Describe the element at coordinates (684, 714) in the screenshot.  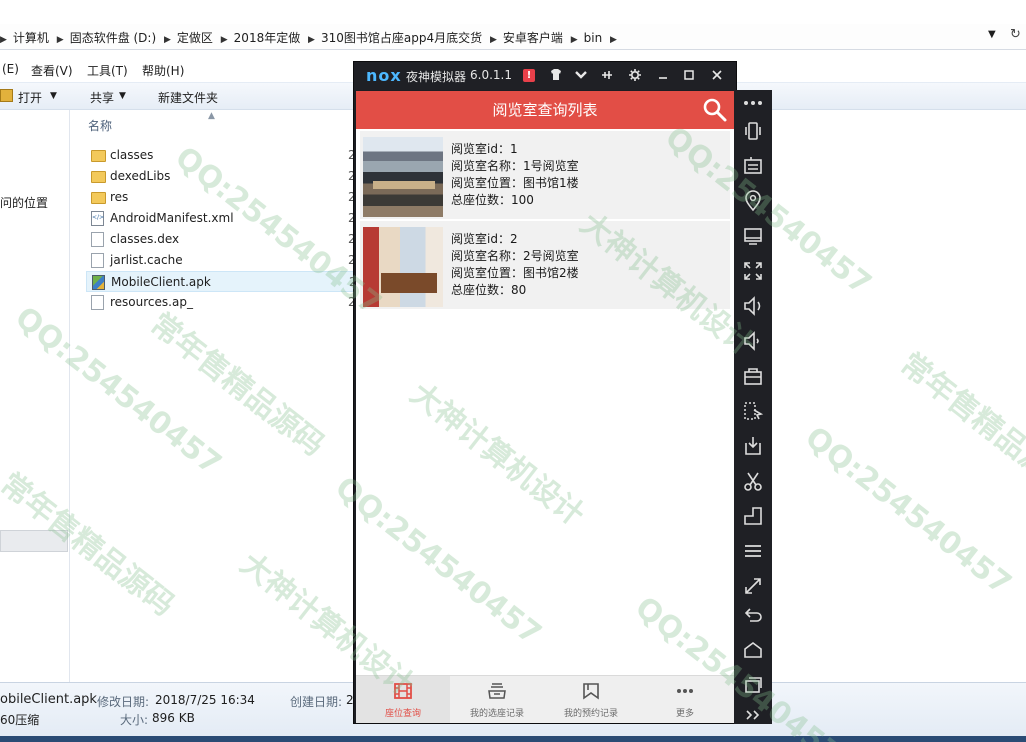
I see `tab-label: 更多` at that location.